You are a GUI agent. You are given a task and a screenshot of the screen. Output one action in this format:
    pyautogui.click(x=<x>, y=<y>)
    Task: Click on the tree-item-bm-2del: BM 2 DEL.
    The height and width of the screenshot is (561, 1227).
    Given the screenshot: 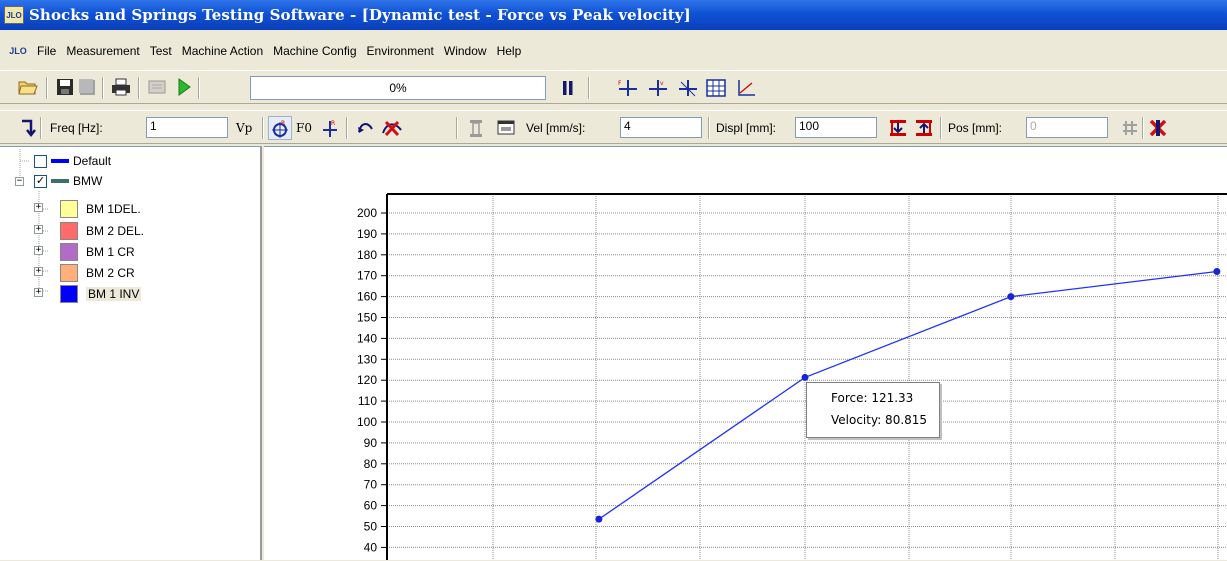 What is the action you would take?
    pyautogui.click(x=102, y=231)
    